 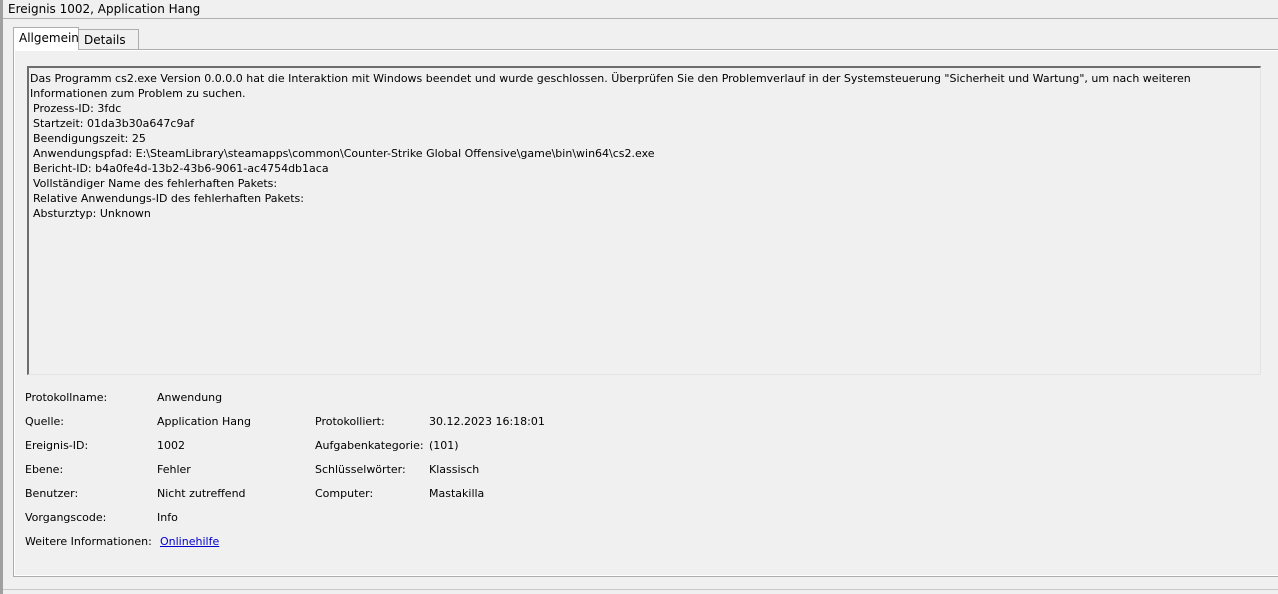 I want to click on title-bar: Ereignis 1002, Application Hang, so click(x=640, y=9).